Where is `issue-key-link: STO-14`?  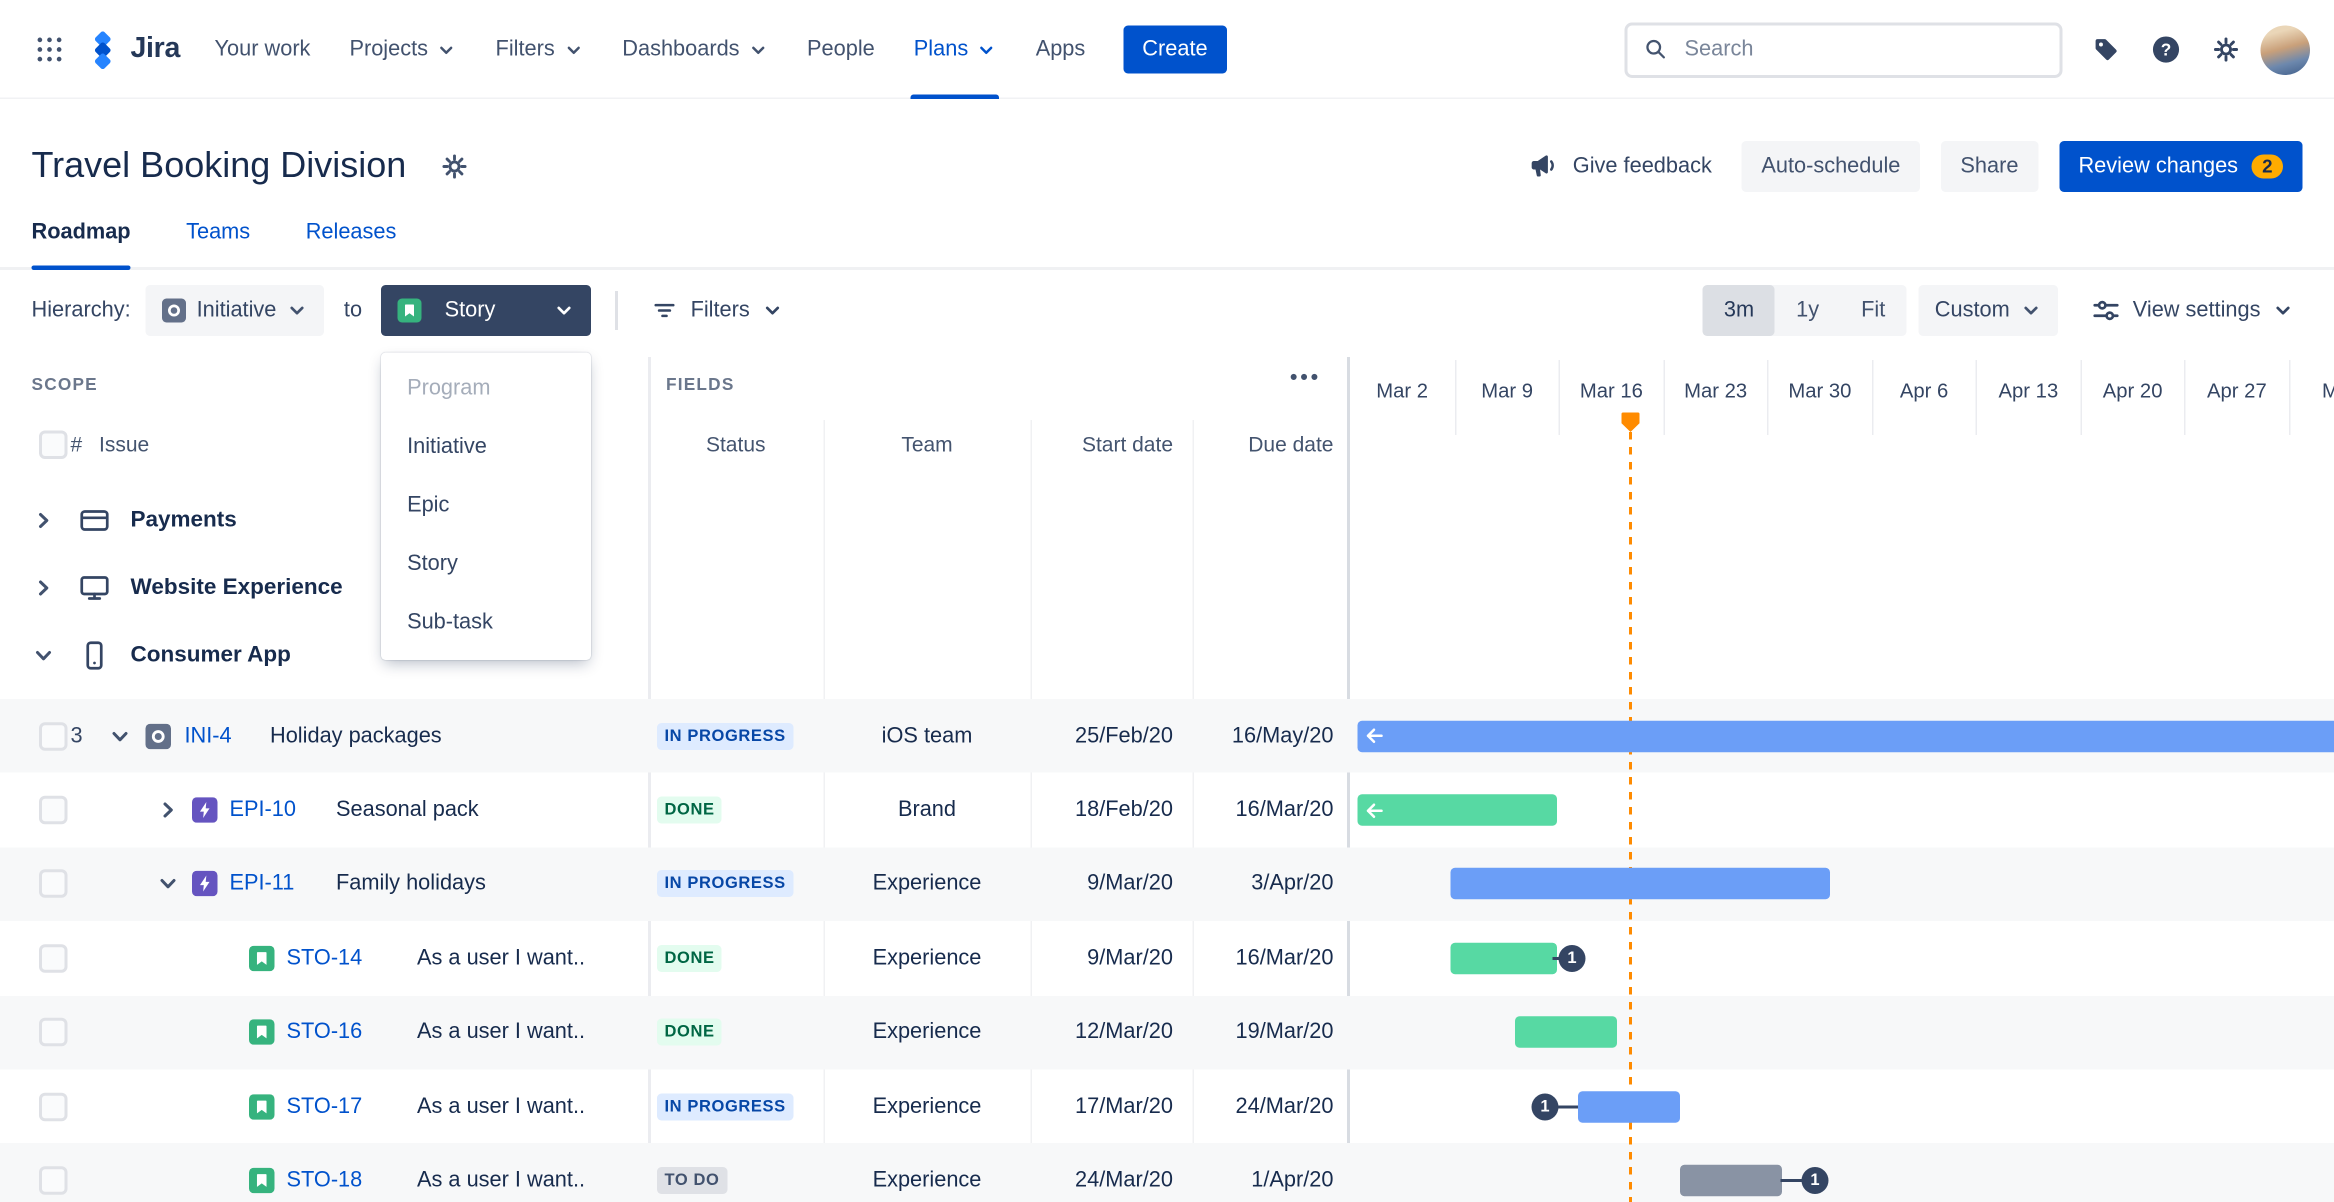 issue-key-link: STO-14 is located at coordinates (325, 958).